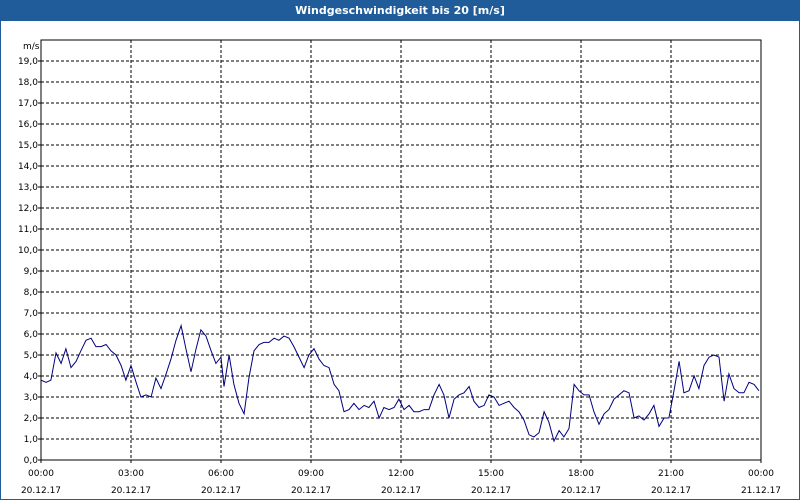 The width and height of the screenshot is (800, 500). I want to click on y-tick-label: 6,0, so click(31, 335).